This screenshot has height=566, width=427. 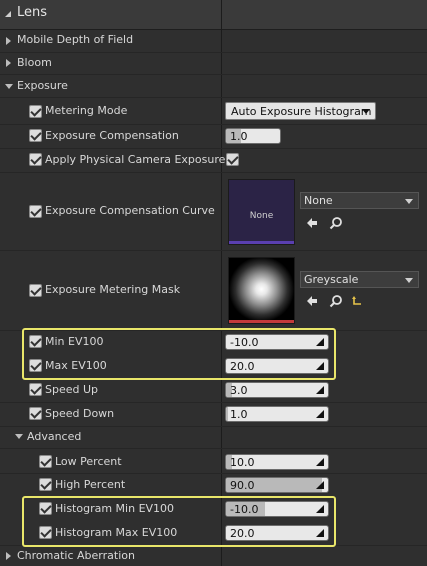 What do you see at coordinates (45, 508) in the screenshot?
I see `histogram-min-ev100-checkbox` at bounding box center [45, 508].